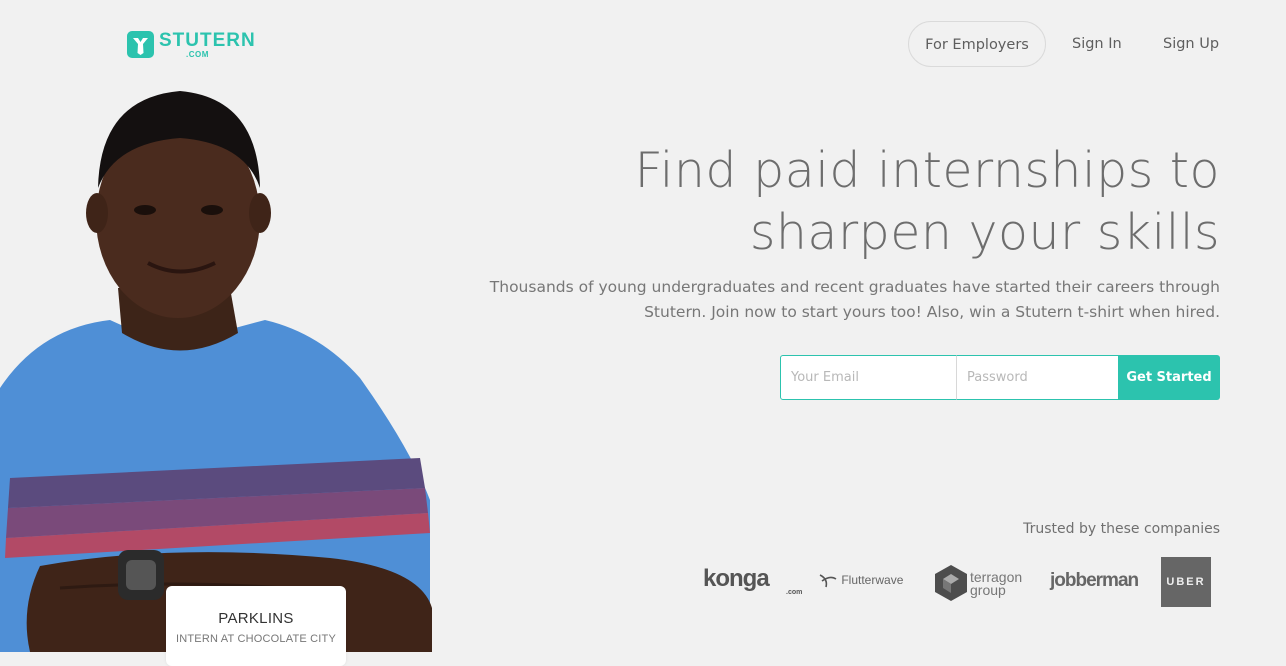 The width and height of the screenshot is (1286, 666). I want to click on flutterwave-mark-icon, so click(828, 581).